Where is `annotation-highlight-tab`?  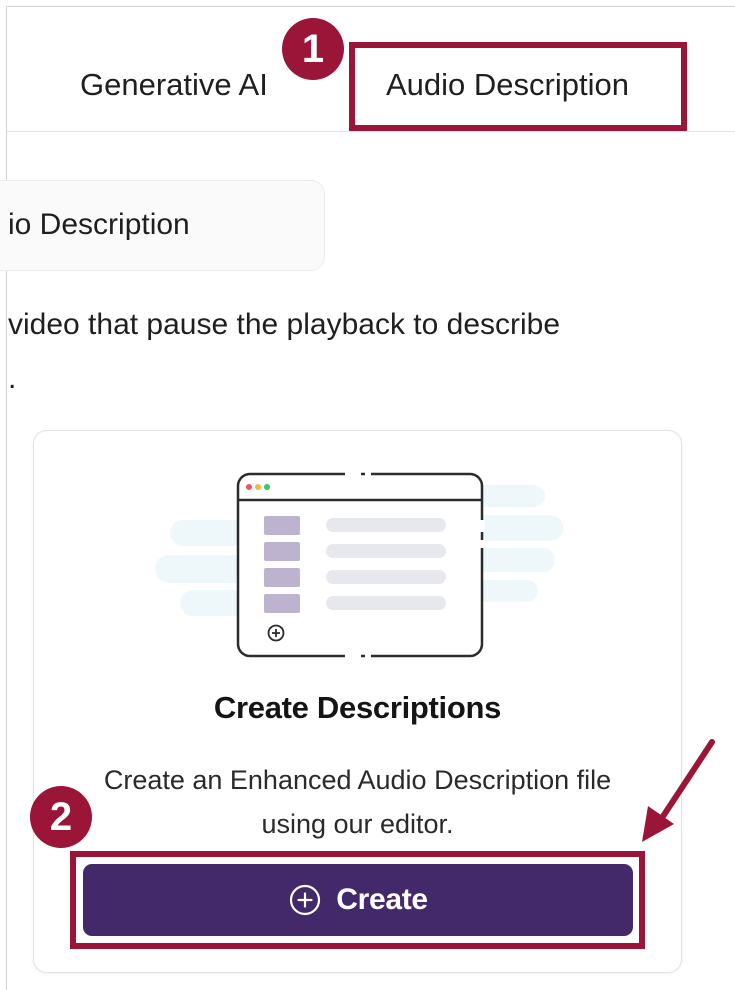 annotation-highlight-tab is located at coordinates (518, 86).